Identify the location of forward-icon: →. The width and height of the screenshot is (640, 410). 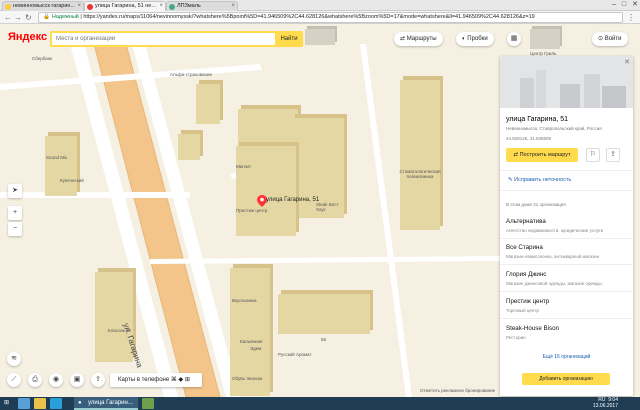
(18, 17).